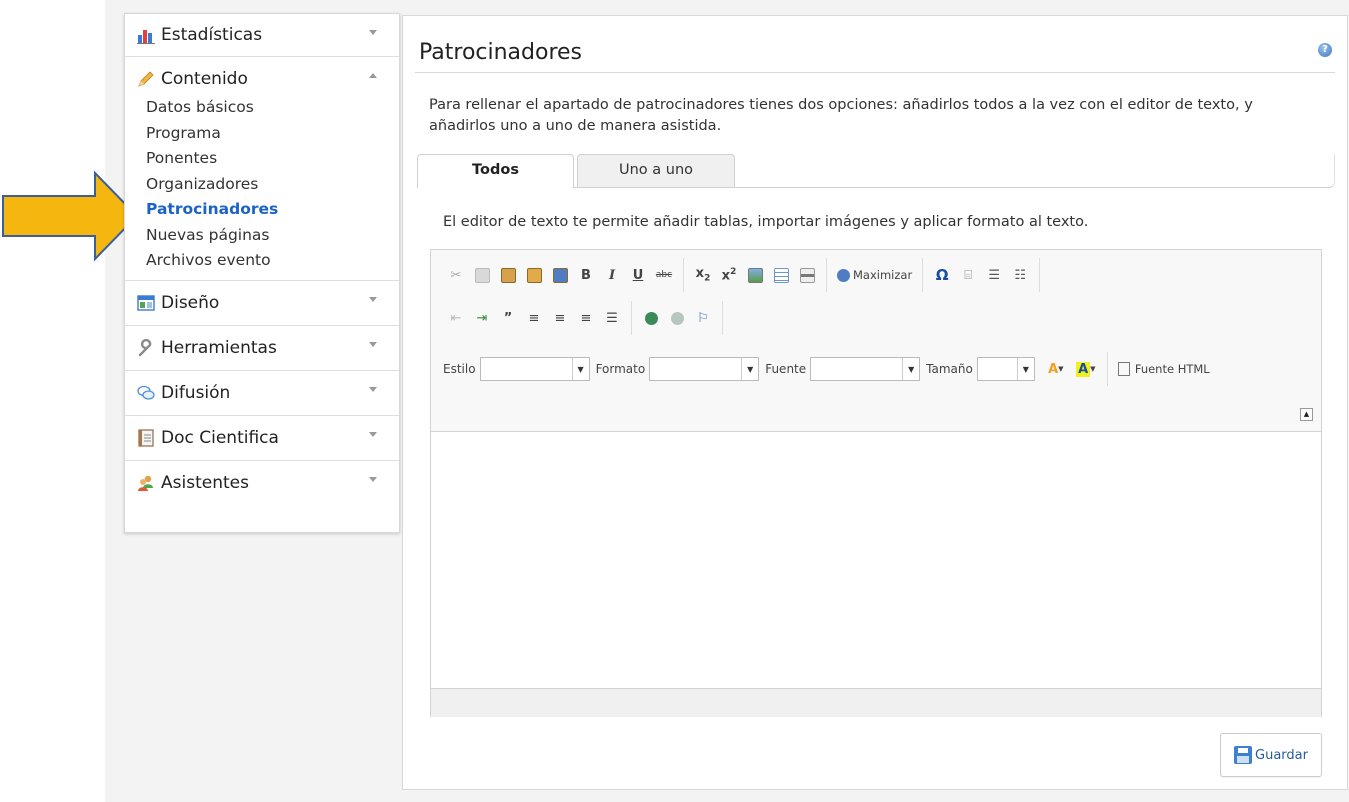 This screenshot has height=802, width=1349. I want to click on style-select: ▼, so click(534, 369).